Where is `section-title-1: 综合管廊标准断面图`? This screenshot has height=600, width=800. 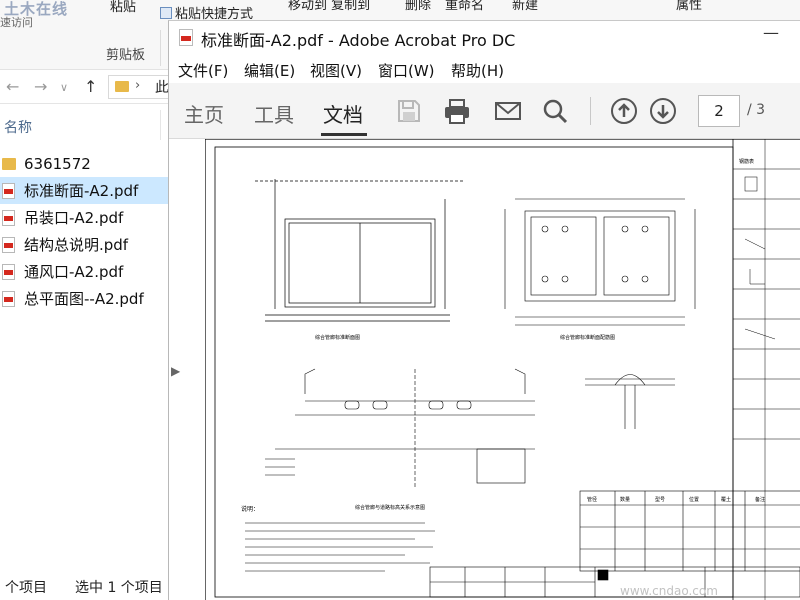 section-title-1: 综合管廊标准断面图 is located at coordinates (337, 337).